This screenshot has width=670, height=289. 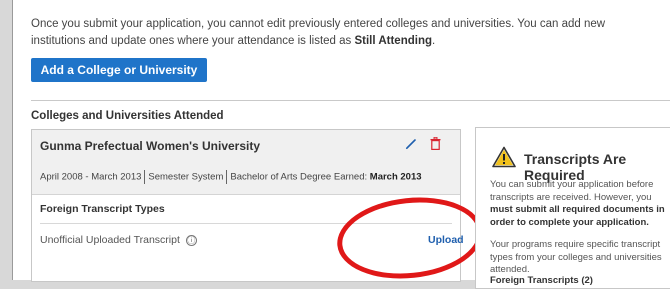 I want to click on foreign-transcript-types-title: Foreign Transcript Types, so click(x=102, y=209).